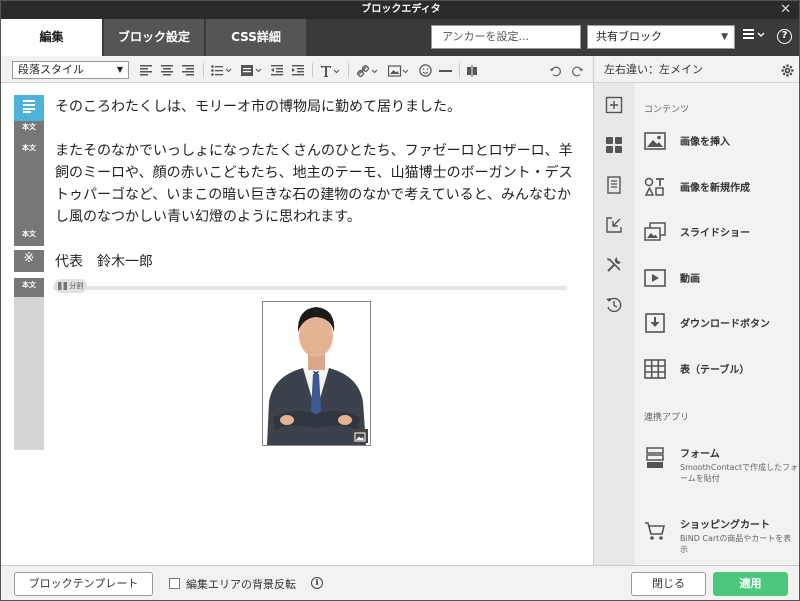 This screenshot has width=800, height=601. Describe the element at coordinates (787, 69) in the screenshot. I see `gear-icon` at that location.